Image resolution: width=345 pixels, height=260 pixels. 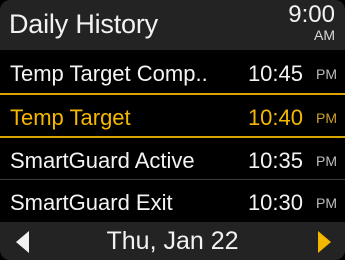 I want to click on event-label: Temp Target, so click(x=70, y=117).